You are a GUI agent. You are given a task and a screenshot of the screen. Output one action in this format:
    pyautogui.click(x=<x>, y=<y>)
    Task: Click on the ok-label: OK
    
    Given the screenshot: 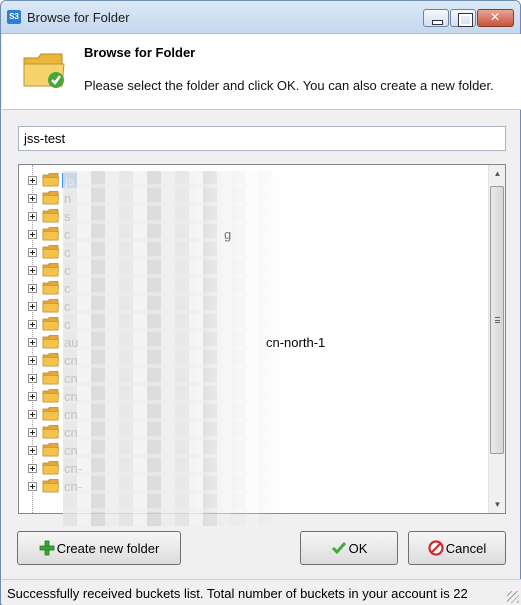 What is the action you would take?
    pyautogui.click(x=358, y=548)
    